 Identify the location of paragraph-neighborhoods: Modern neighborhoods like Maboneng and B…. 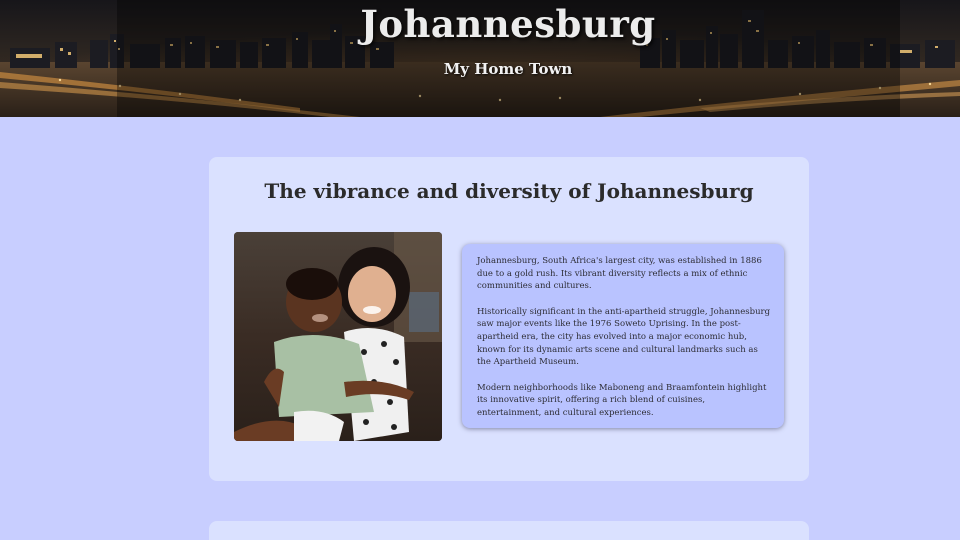
(622, 400).